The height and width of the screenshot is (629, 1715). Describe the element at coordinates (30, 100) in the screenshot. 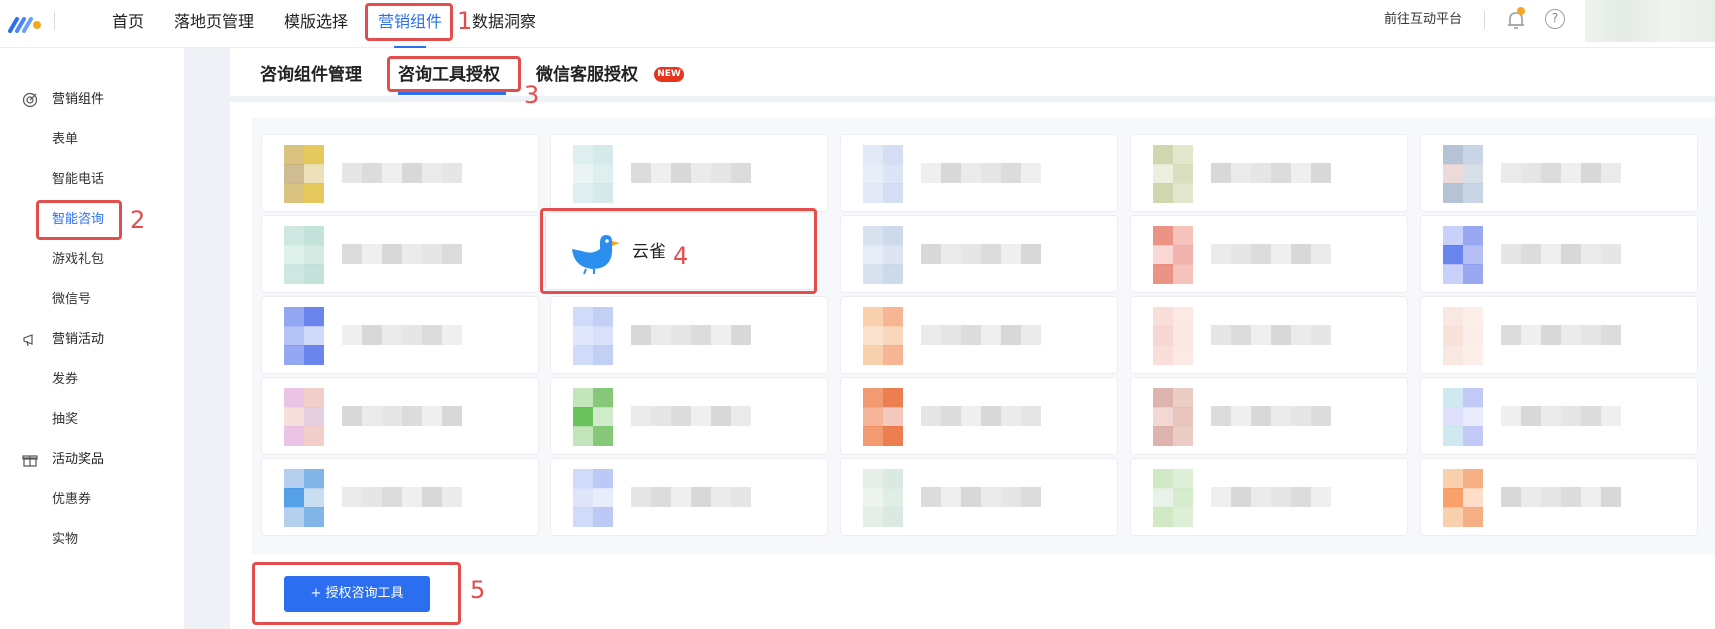

I see `target-icon` at that location.